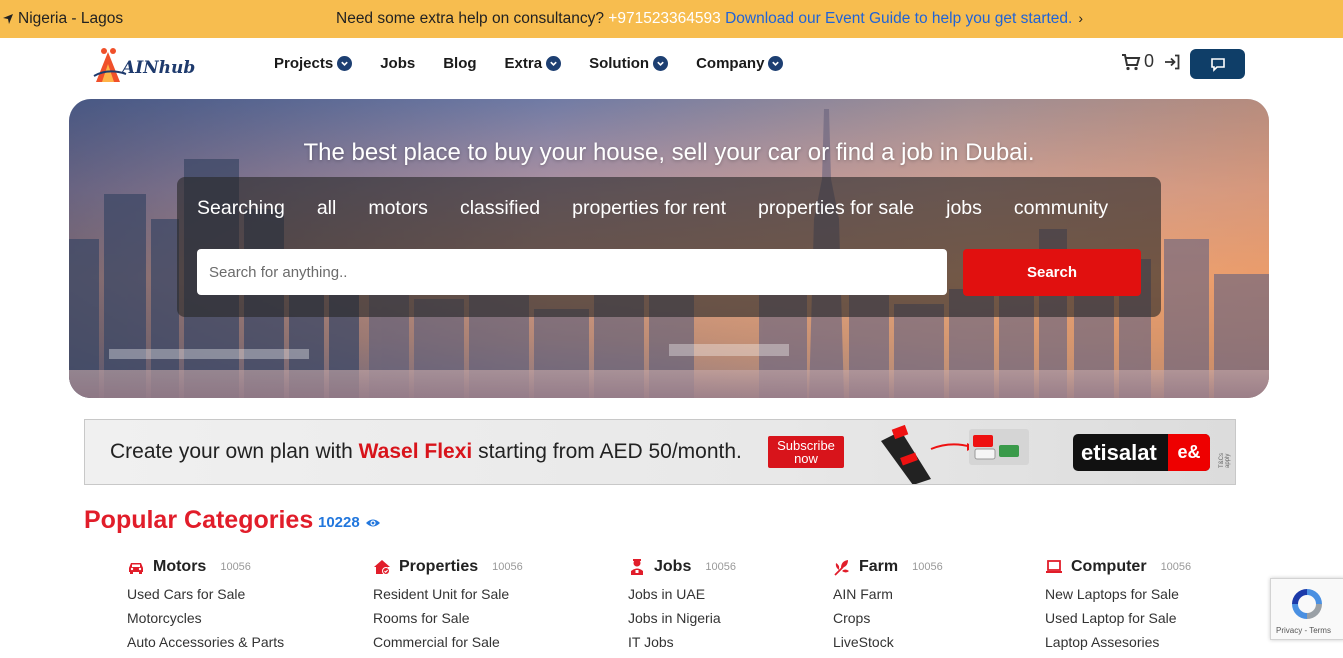 The height and width of the screenshot is (658, 1343). Describe the element at coordinates (339, 522) in the screenshot. I see `view-count-value: 10228` at that location.